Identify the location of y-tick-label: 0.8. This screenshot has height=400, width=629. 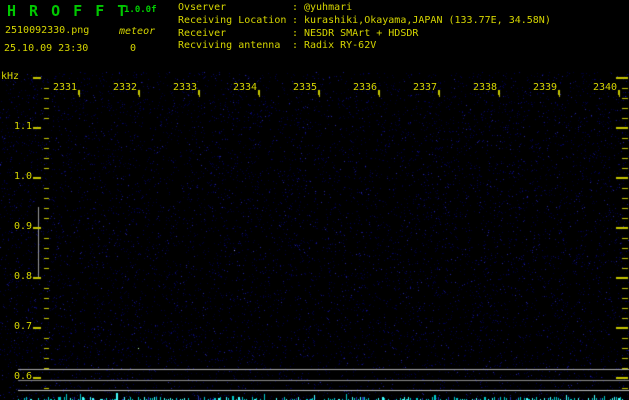
(22, 276).